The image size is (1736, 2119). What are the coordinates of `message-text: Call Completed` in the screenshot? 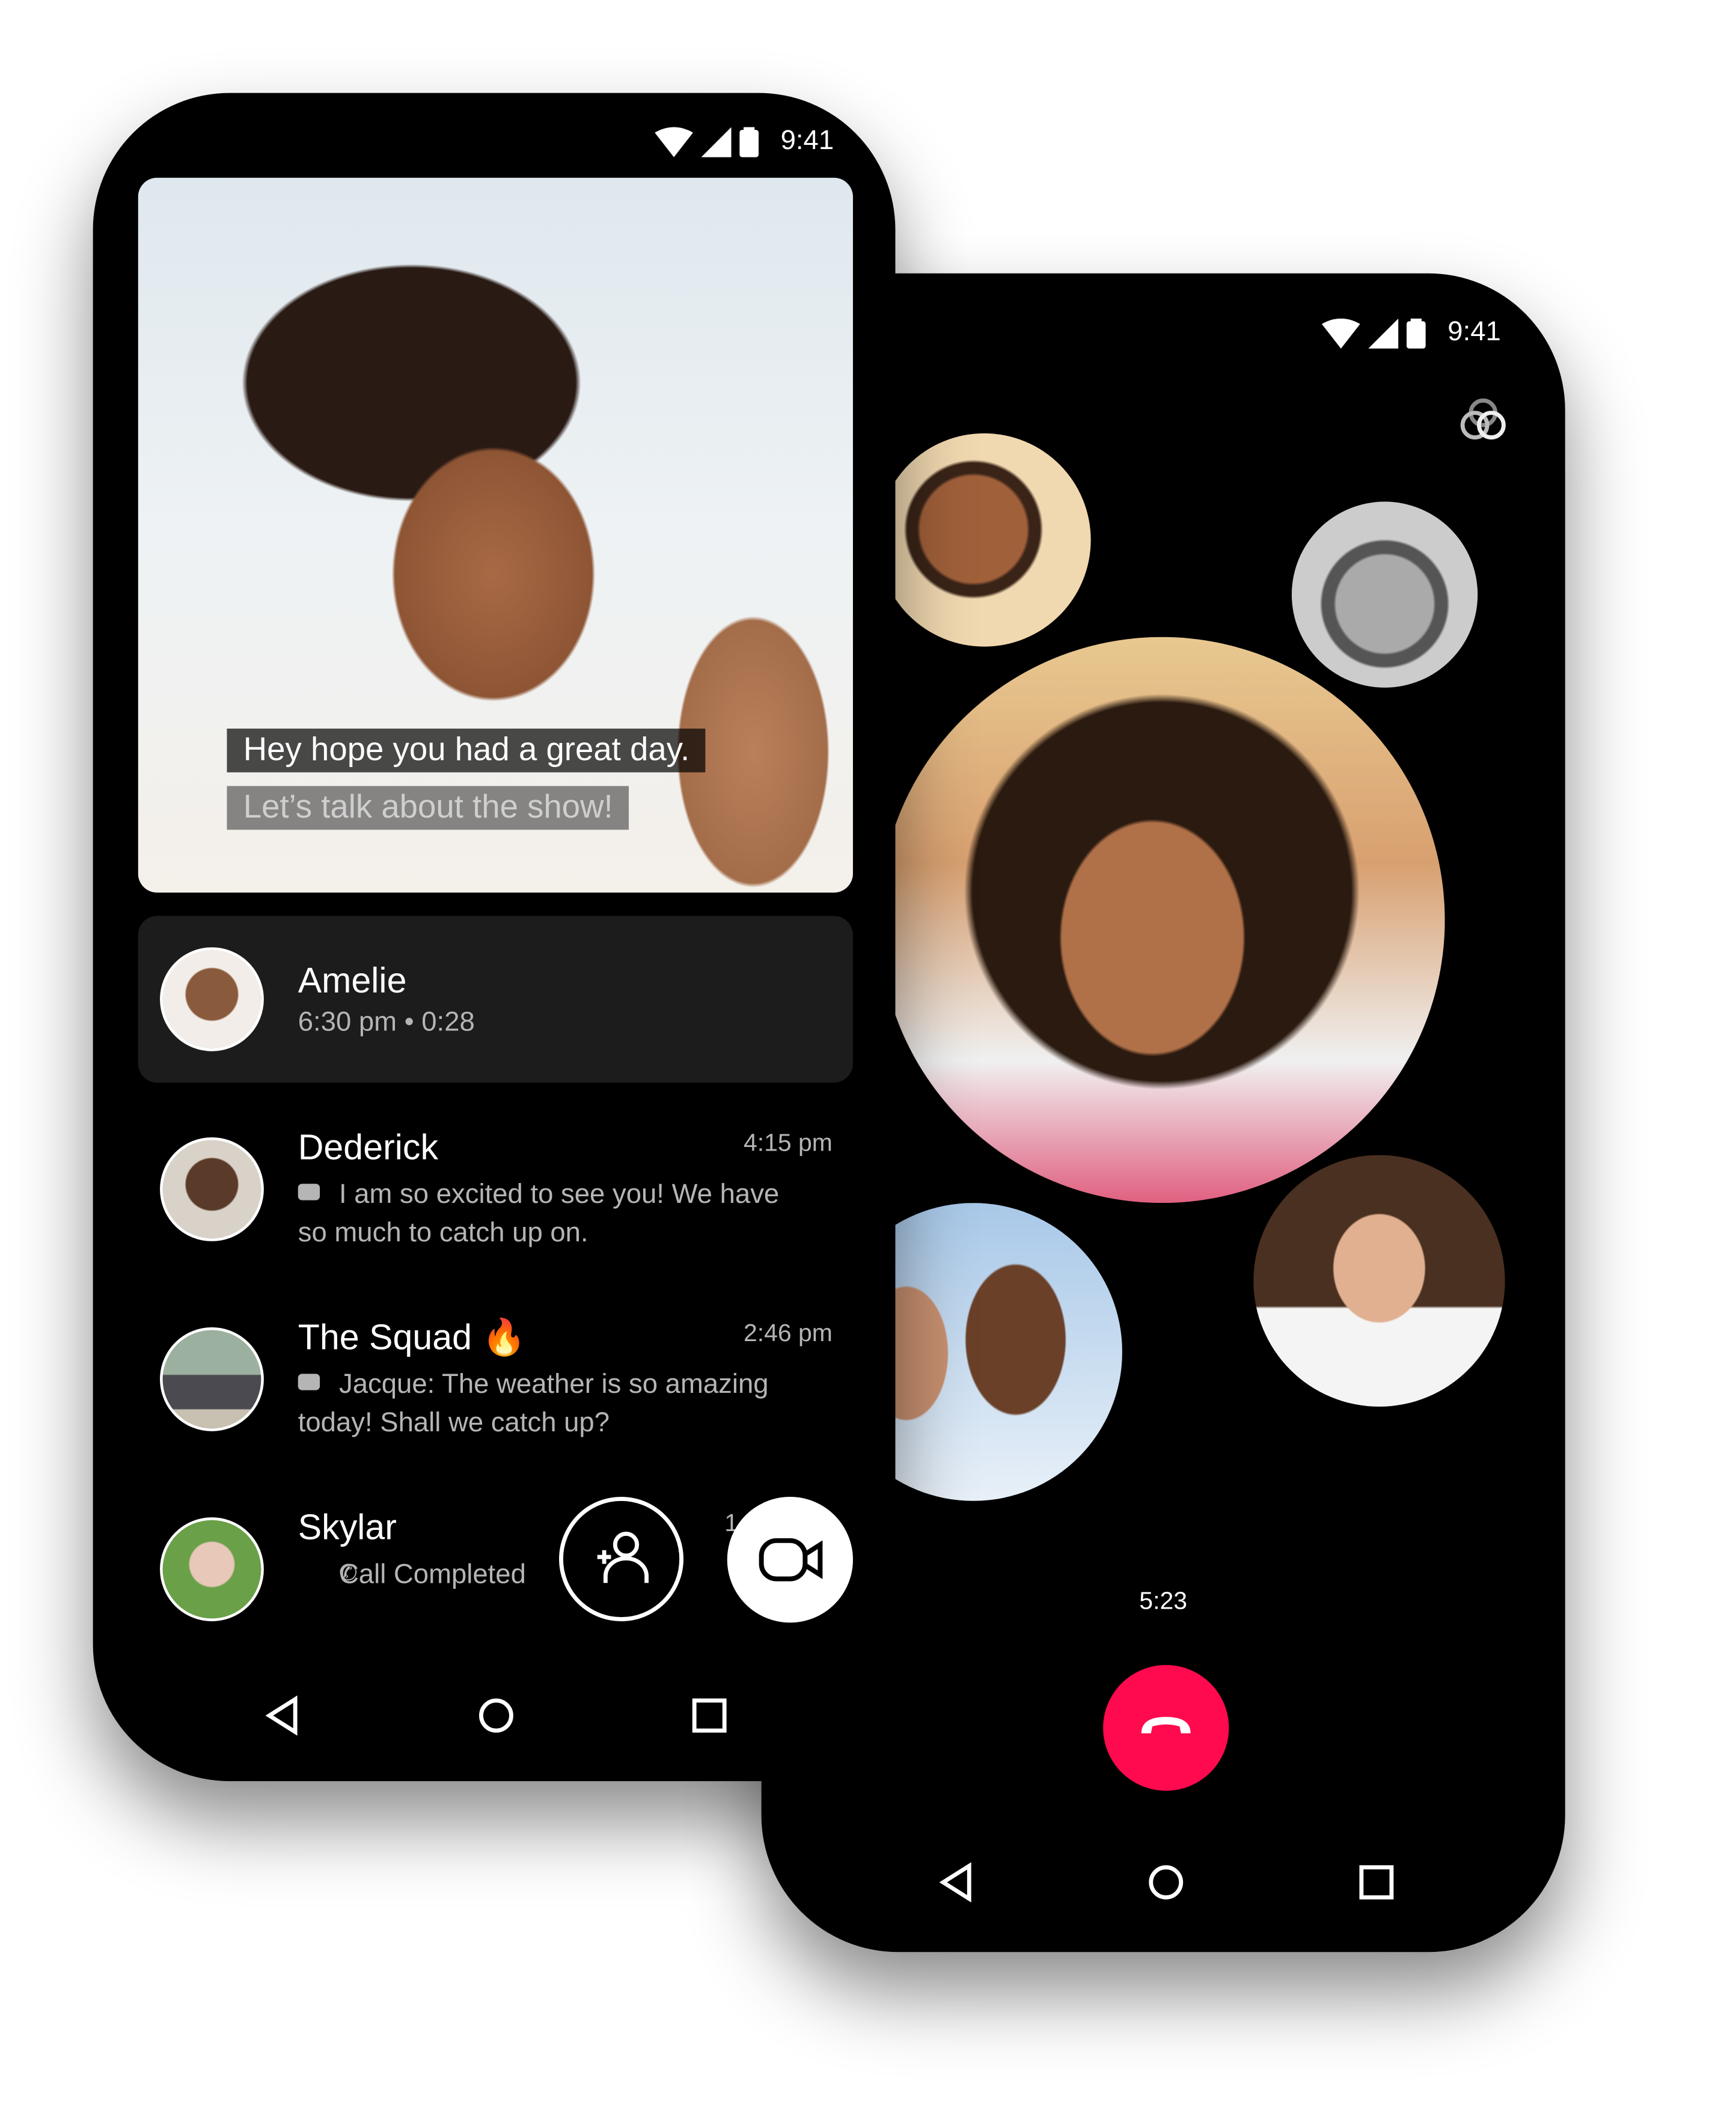 It's located at (432, 1574).